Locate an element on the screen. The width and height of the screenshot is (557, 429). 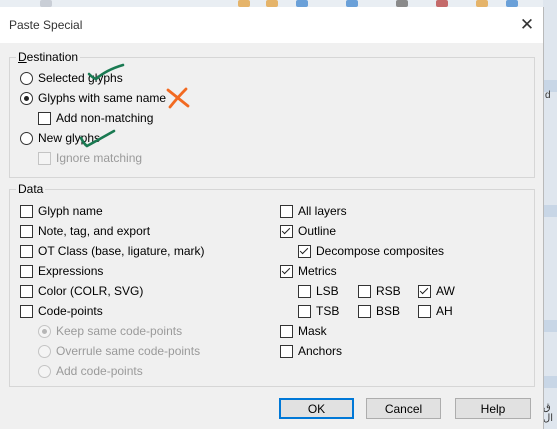
checkbox-label: Code-points is located at coordinates (70, 311).